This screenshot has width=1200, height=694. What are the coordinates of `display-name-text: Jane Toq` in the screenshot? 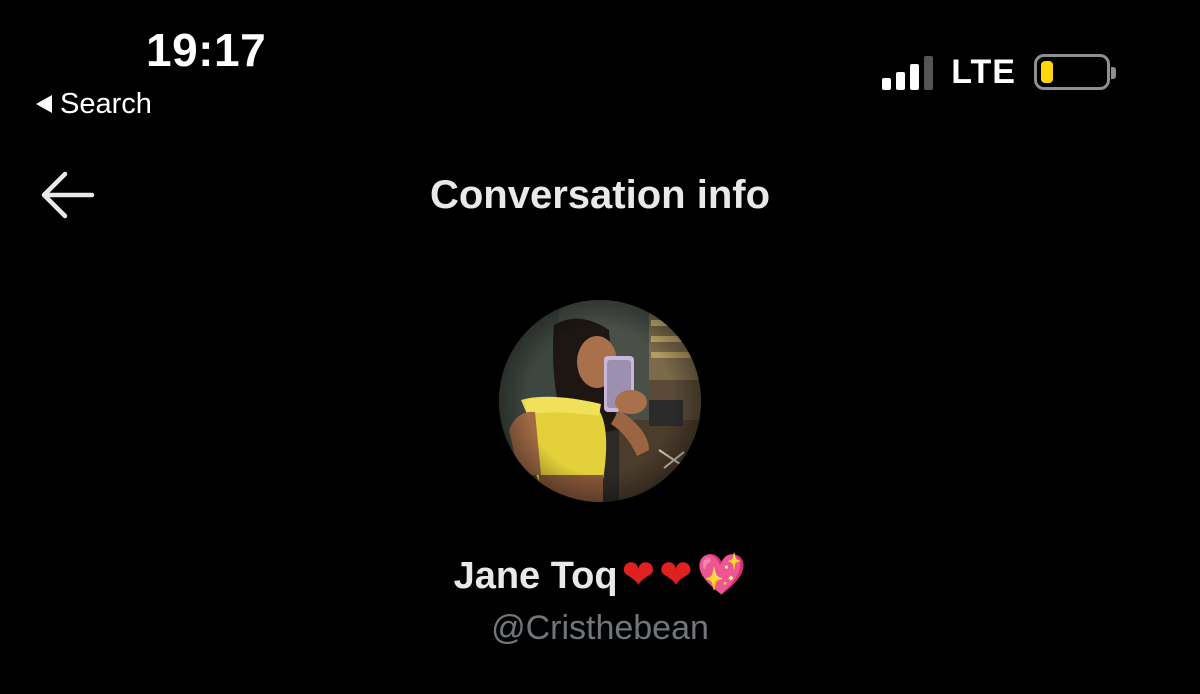 It's located at (535, 576).